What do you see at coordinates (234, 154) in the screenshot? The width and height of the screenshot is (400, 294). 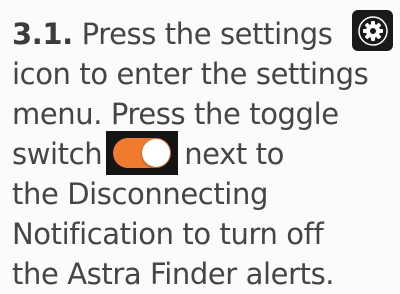 I see `line-4-end: next to` at bounding box center [234, 154].